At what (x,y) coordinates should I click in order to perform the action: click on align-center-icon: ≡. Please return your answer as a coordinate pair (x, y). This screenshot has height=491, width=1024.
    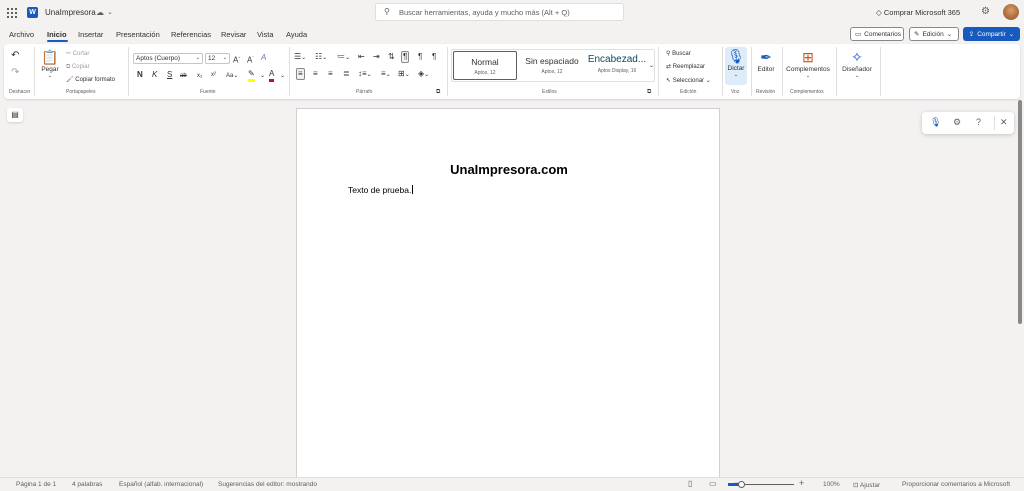
    Looking at the image, I should click on (315, 74).